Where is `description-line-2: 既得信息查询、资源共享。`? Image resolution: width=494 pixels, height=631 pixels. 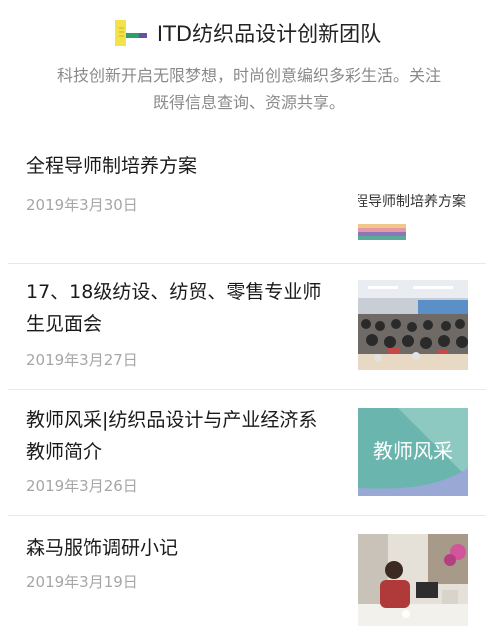 description-line-2: 既得信息查询、资源共享。 is located at coordinates (248, 102).